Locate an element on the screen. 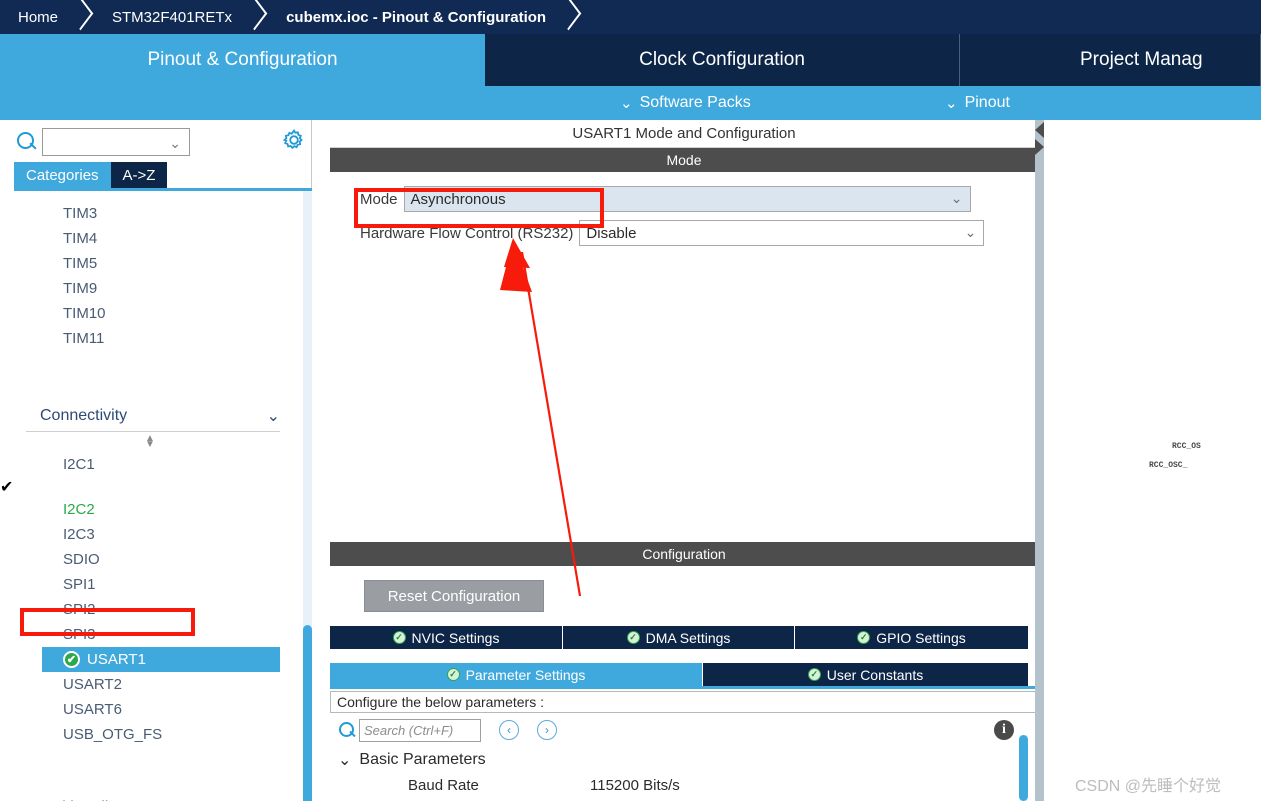 The height and width of the screenshot is (801, 1261). chevron-right-icon is located at coordinates (1039, 147).